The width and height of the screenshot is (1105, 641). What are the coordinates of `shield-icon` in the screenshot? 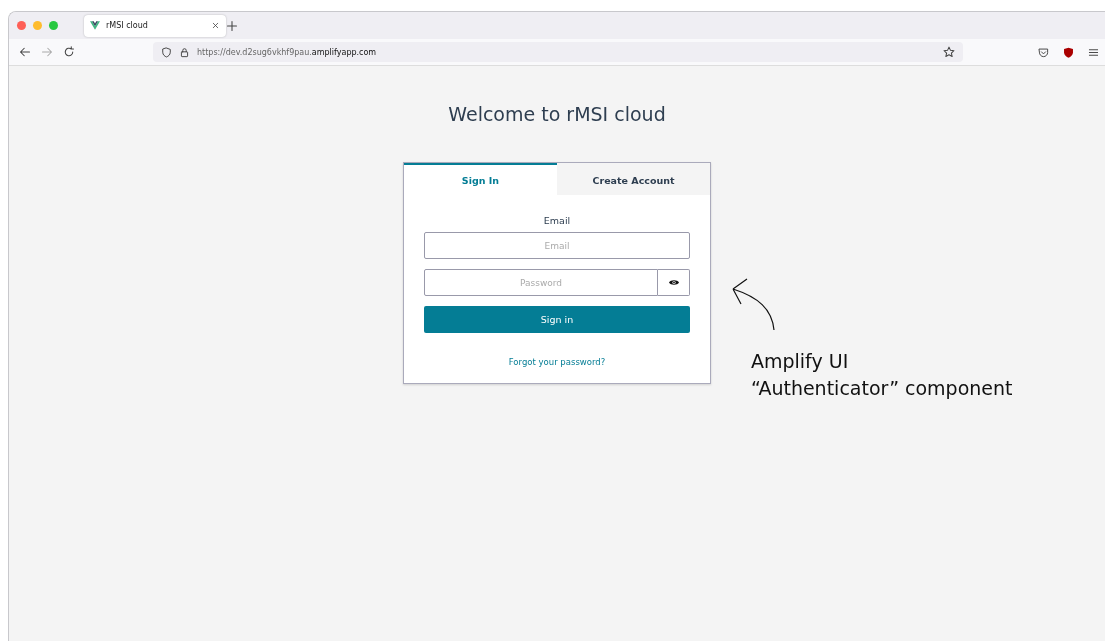 It's located at (166, 52).